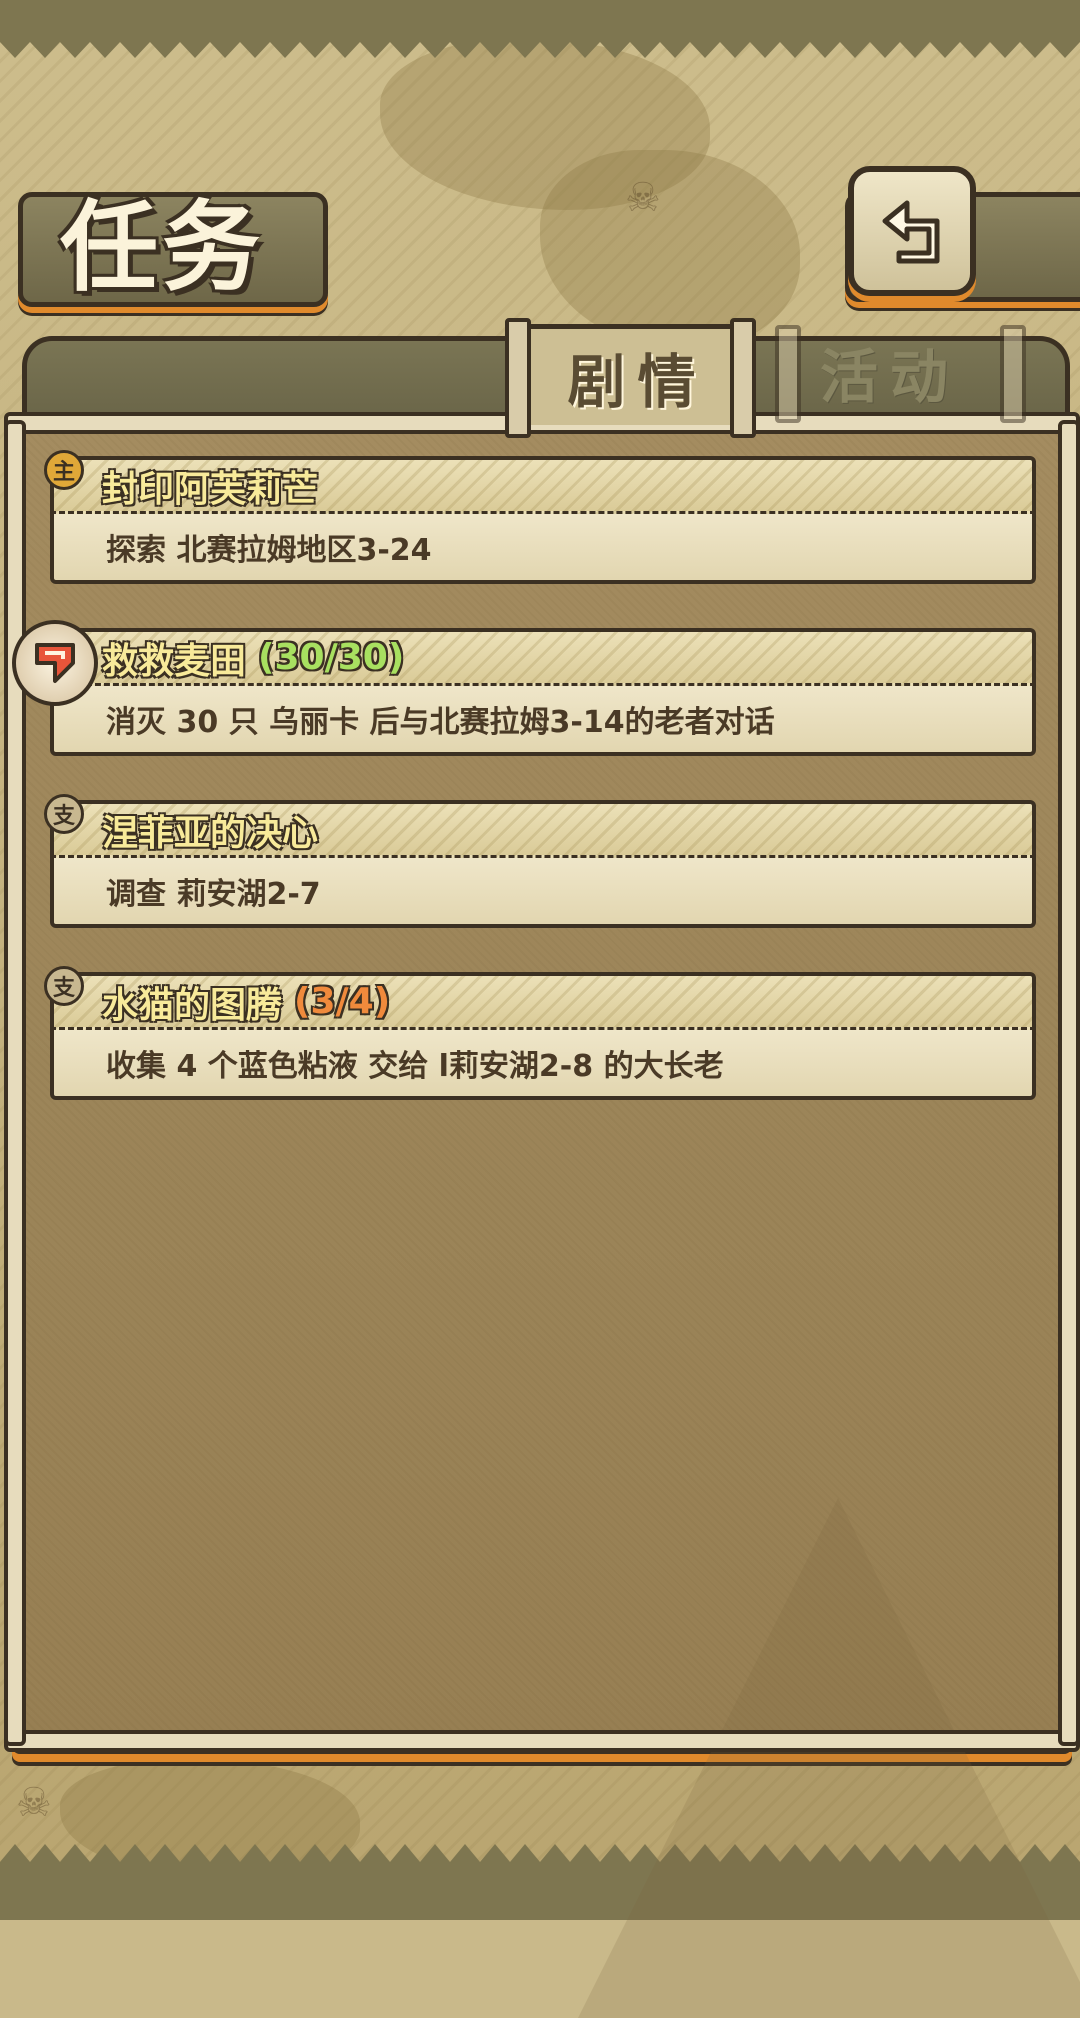 The height and width of the screenshot is (2018, 1080). I want to click on quest-title: 封印阿芙莉芒, so click(210, 489).